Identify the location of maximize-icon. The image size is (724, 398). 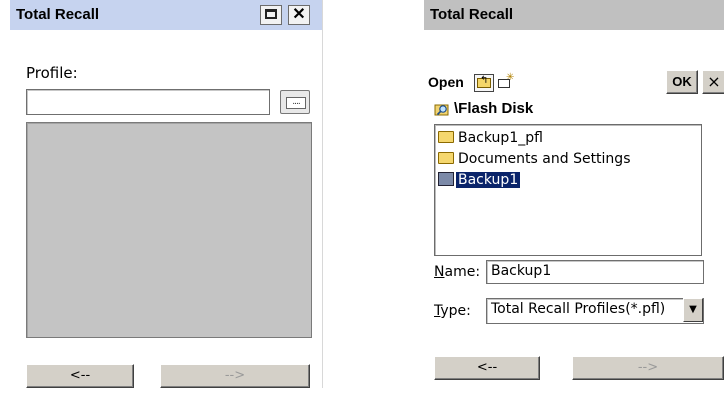
(271, 15).